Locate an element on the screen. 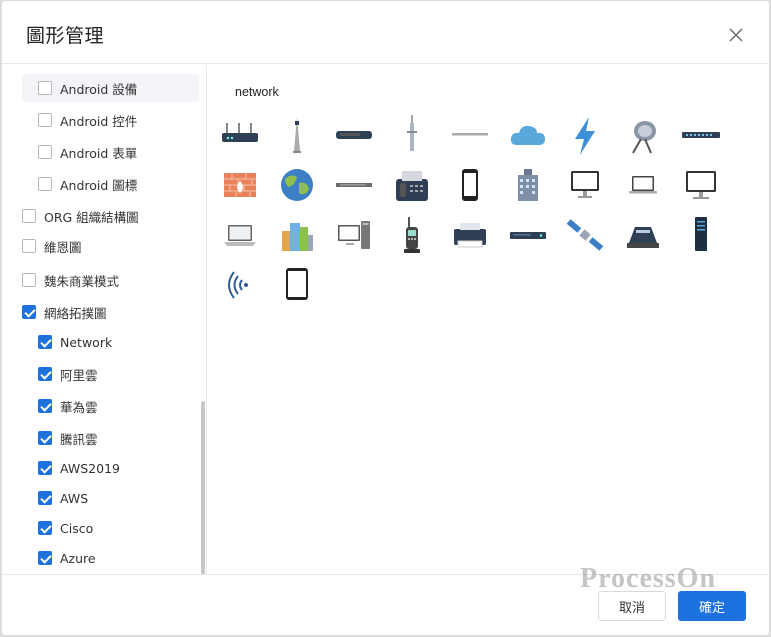 Image resolution: width=771 pixels, height=637 pixels. cancel-button: 取消 is located at coordinates (632, 606).